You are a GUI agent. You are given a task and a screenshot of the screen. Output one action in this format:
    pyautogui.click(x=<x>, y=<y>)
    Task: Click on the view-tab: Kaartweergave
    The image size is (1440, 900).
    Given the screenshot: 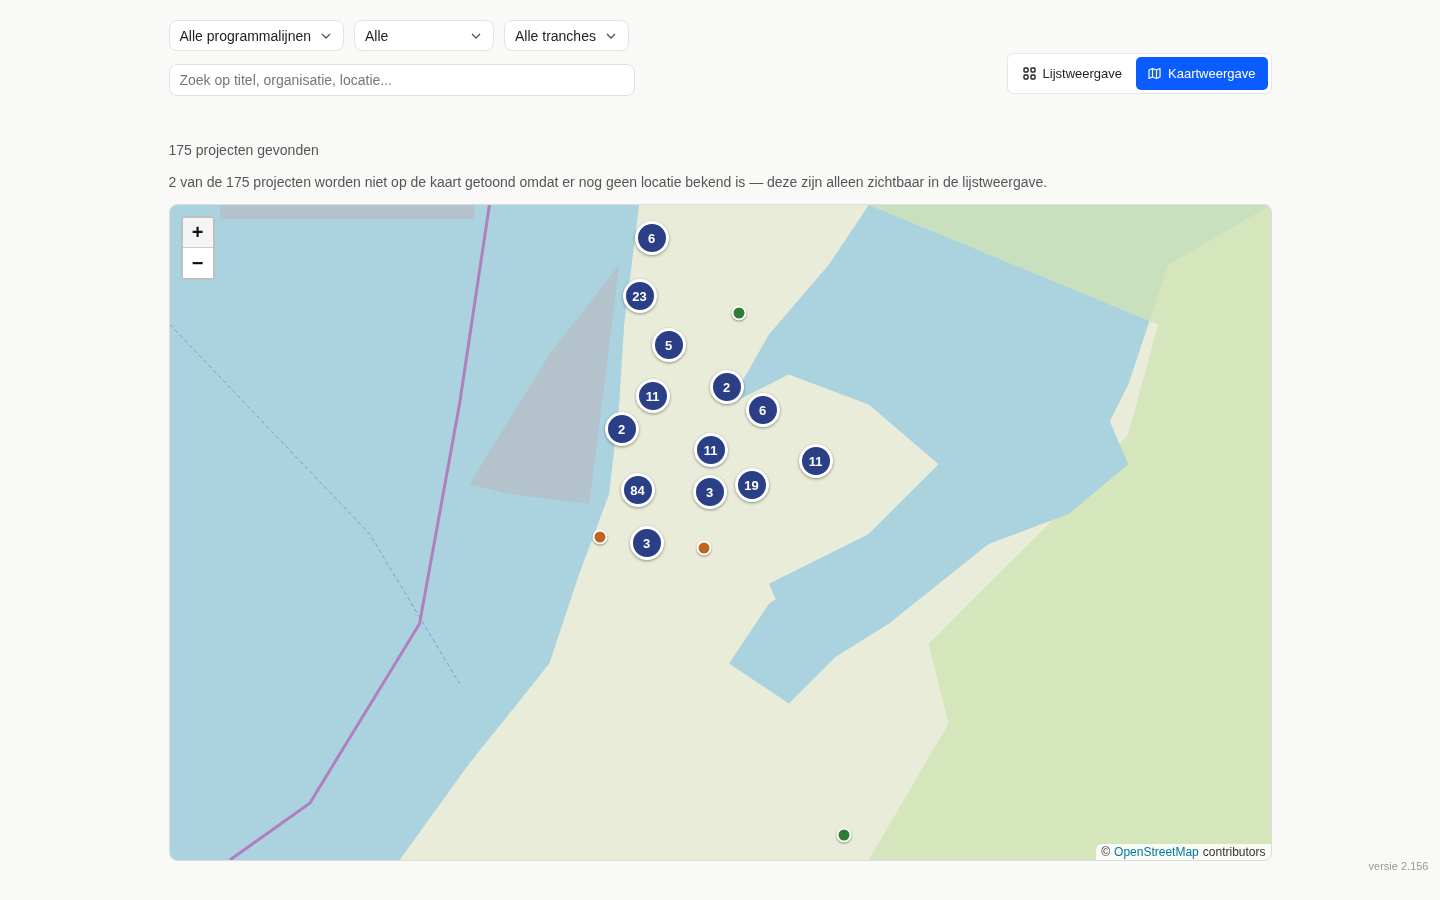 What is the action you would take?
    pyautogui.click(x=1202, y=73)
    